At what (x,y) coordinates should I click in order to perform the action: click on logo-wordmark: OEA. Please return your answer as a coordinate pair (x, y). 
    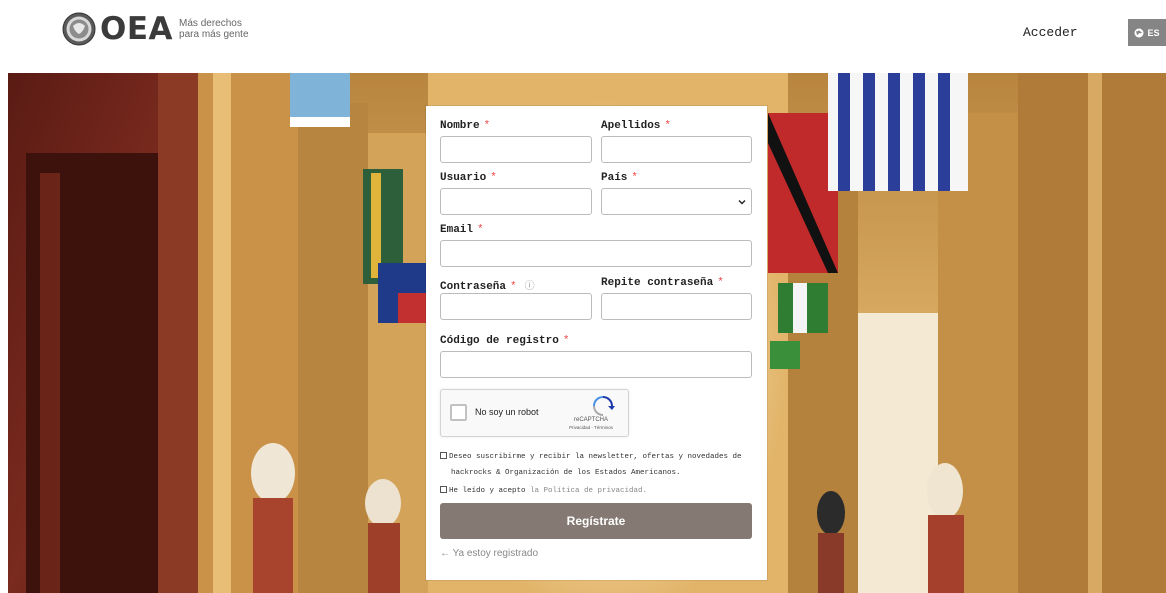
    Looking at the image, I should click on (137, 29).